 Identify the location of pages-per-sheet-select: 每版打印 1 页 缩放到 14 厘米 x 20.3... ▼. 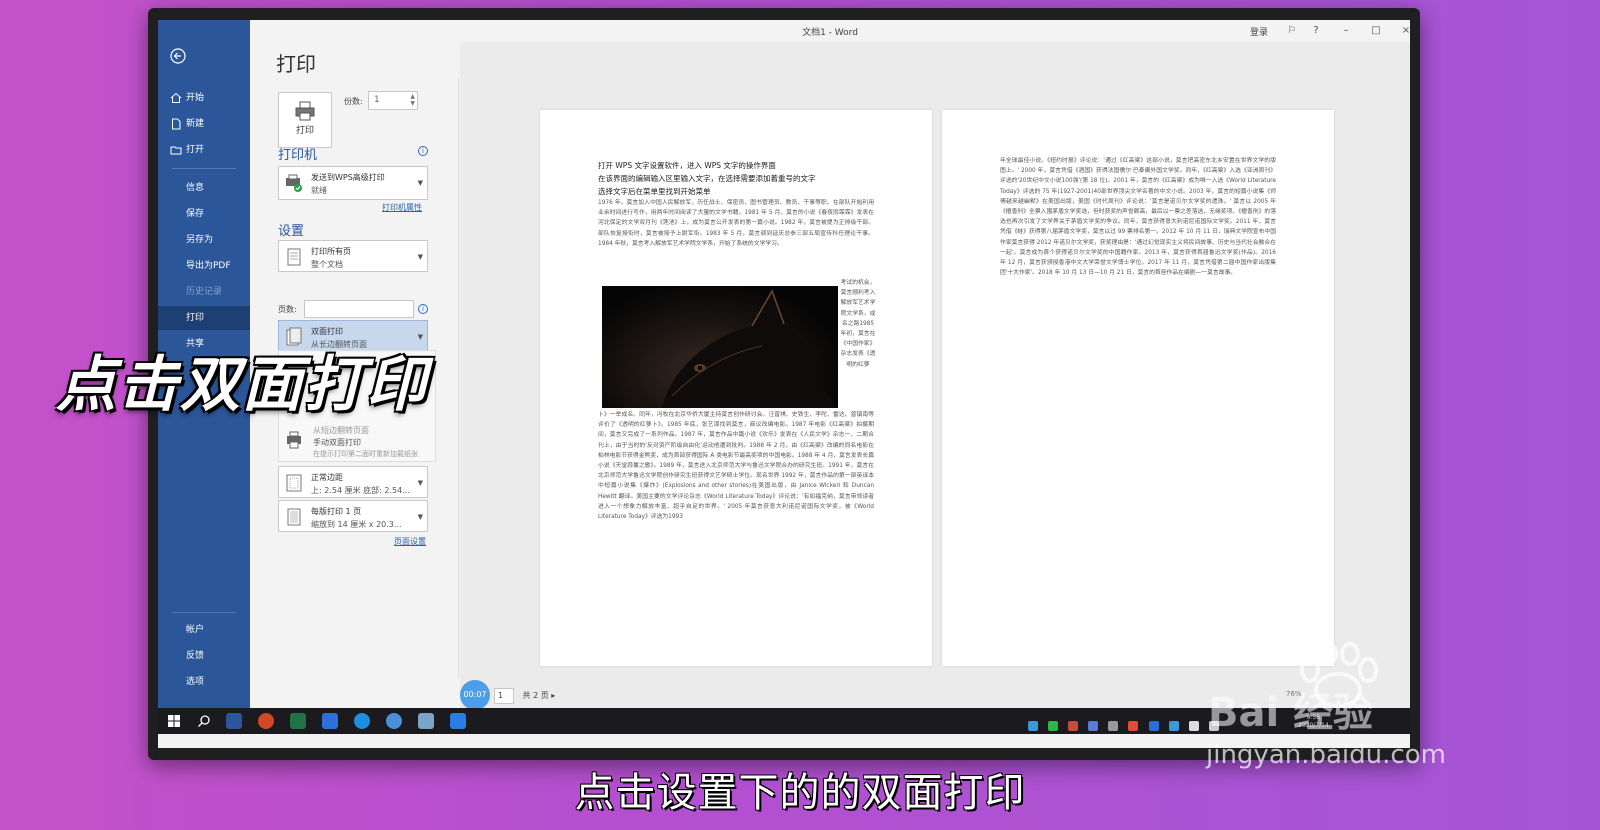
(353, 516).